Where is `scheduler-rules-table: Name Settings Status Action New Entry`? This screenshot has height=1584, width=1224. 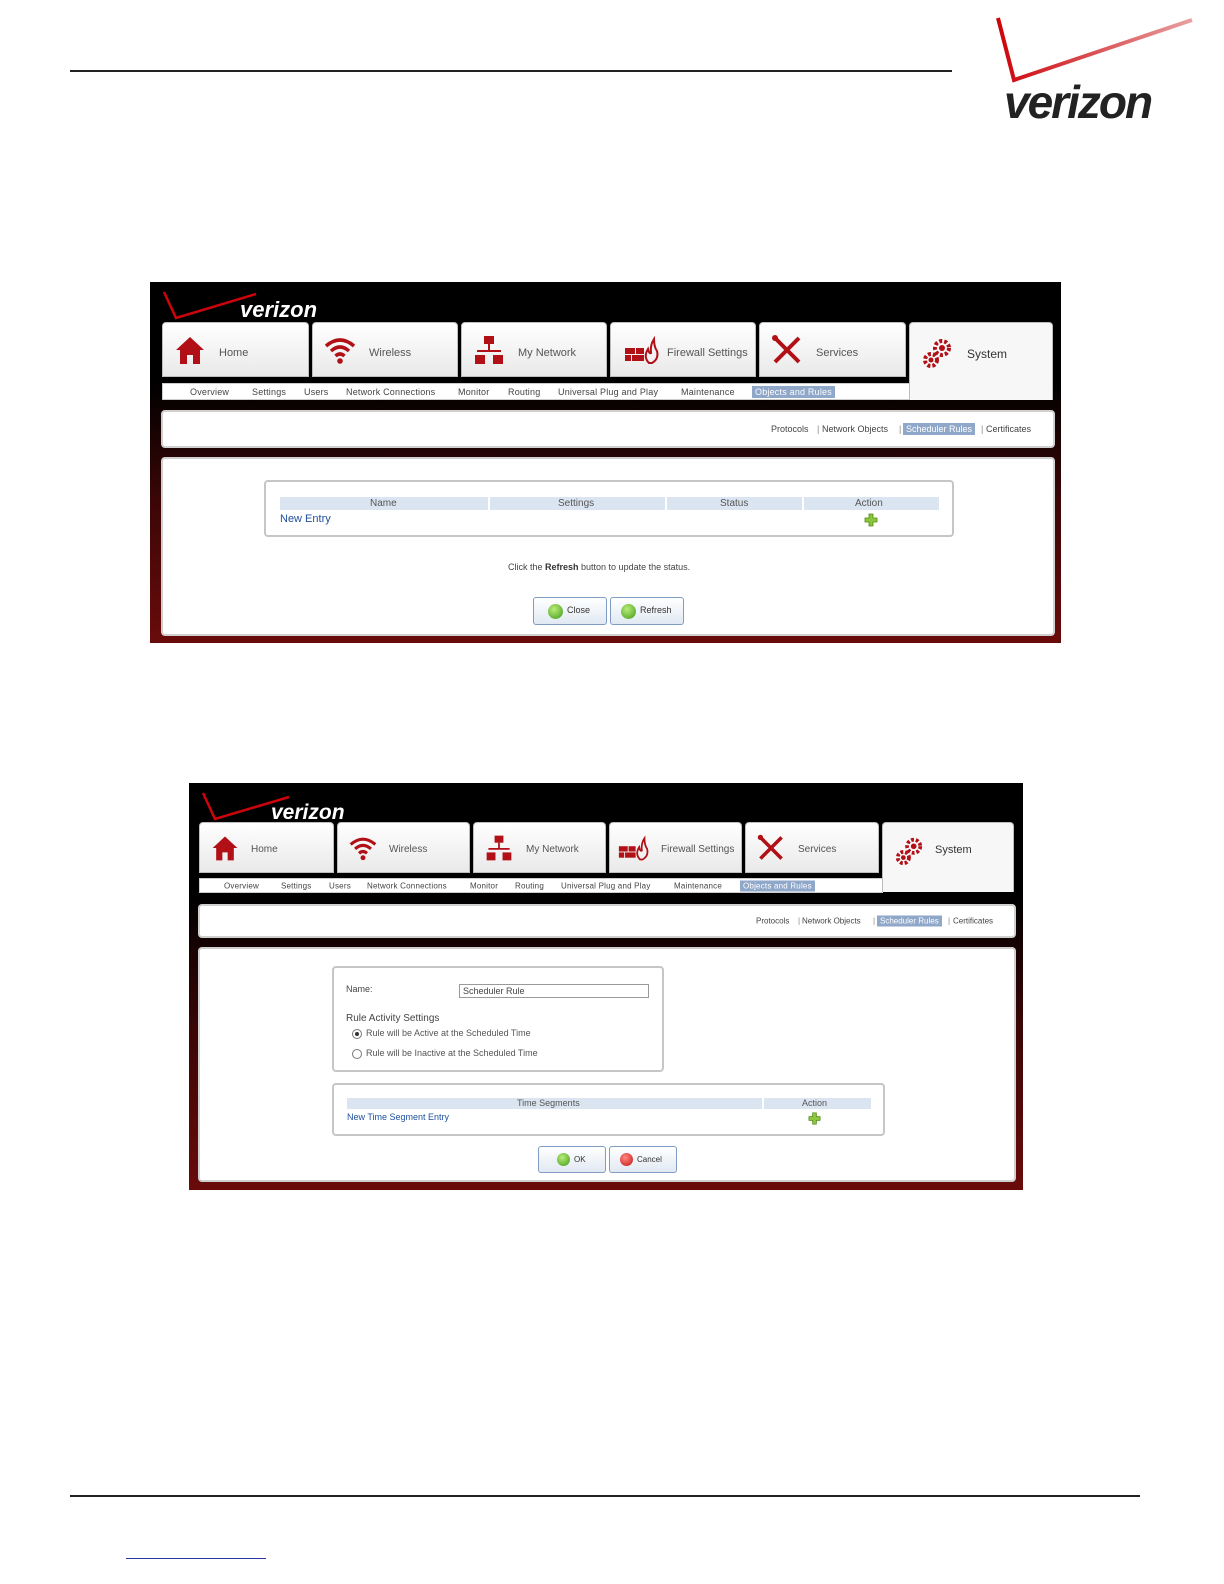
scheduler-rules-table: Name Settings Status Action New Entry is located at coordinates (609, 508).